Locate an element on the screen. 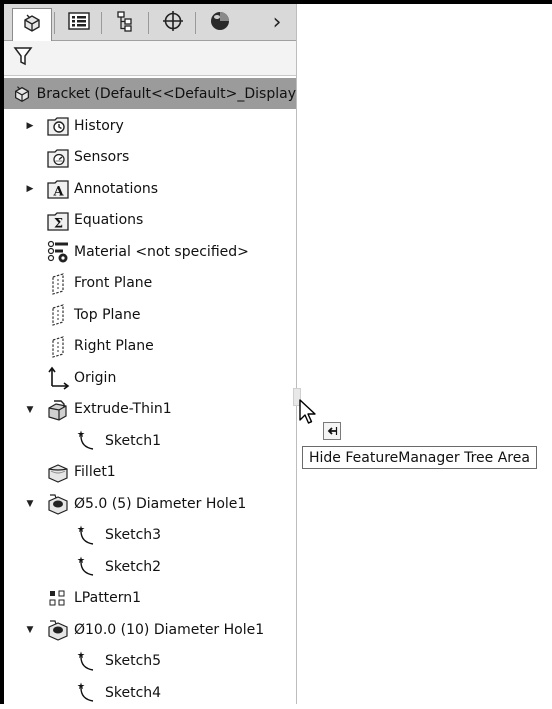 This screenshot has height=709, width=552. tree-node: ▶ A Annotations is located at coordinates (150, 189).